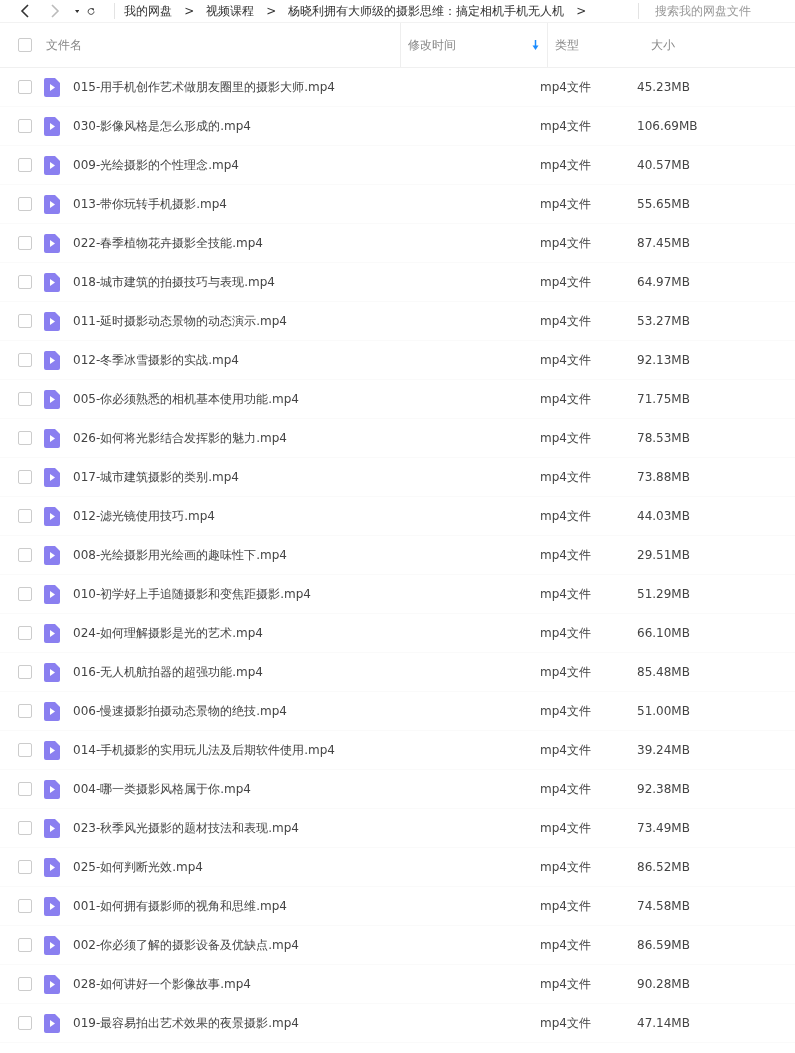 This screenshot has width=795, height=1053. What do you see at coordinates (306, 1023) in the screenshot?
I see `file-name: 019-最容易拍出艺术效果的夜景摄影.mp4` at bounding box center [306, 1023].